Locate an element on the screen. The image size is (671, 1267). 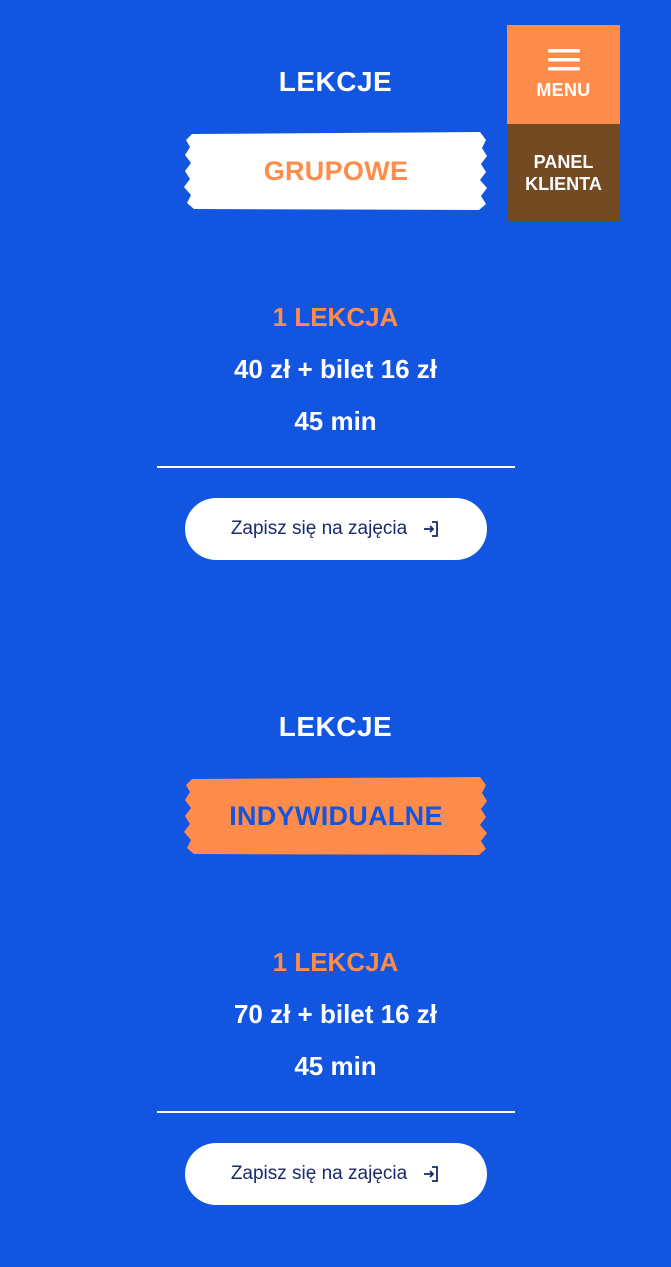
menu-label: MENU is located at coordinates (563, 90).